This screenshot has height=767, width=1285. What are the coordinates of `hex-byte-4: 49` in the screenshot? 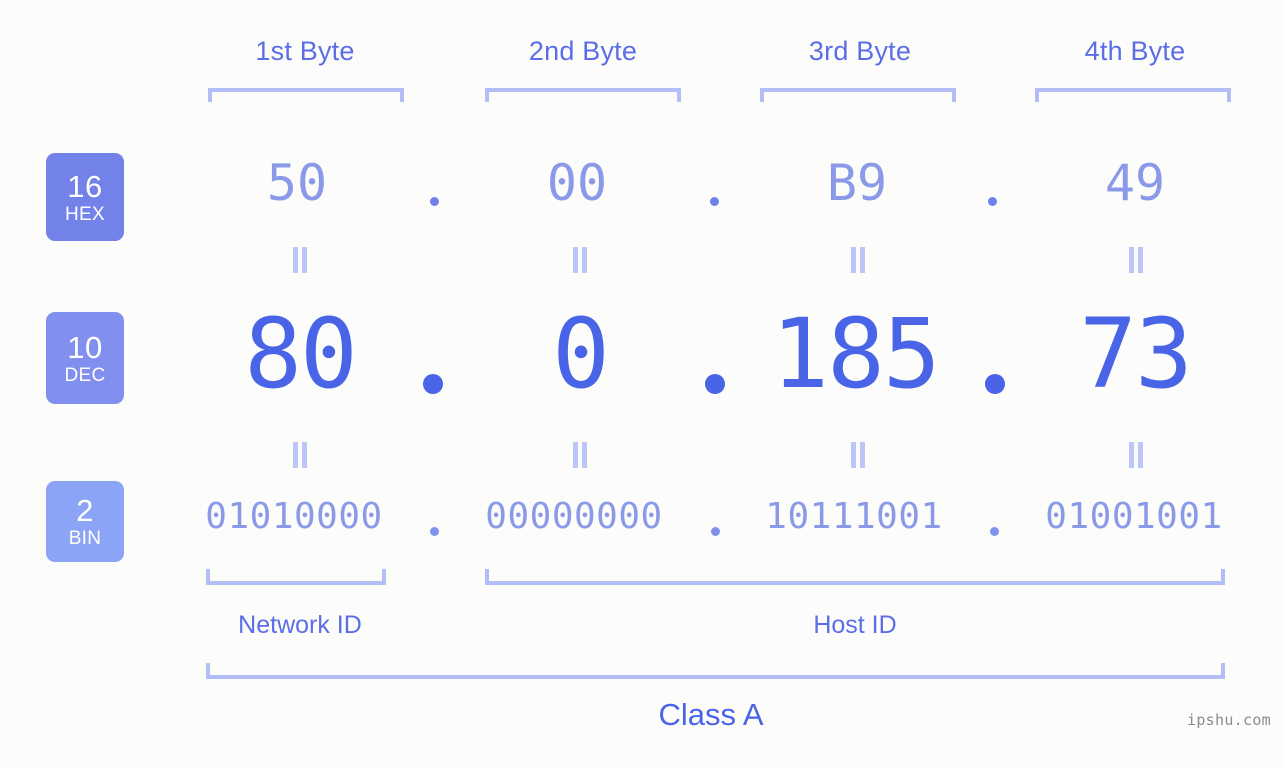 It's located at (1135, 183).